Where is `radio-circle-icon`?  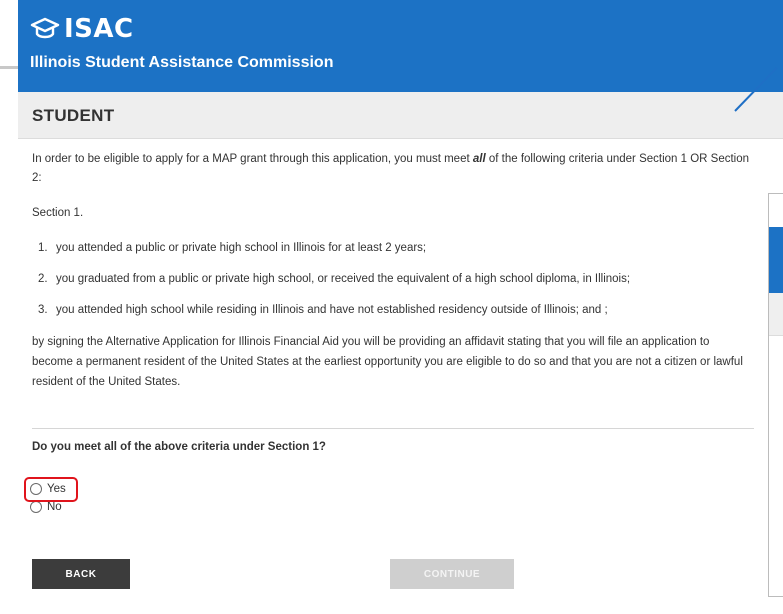
radio-circle-icon is located at coordinates (36, 507).